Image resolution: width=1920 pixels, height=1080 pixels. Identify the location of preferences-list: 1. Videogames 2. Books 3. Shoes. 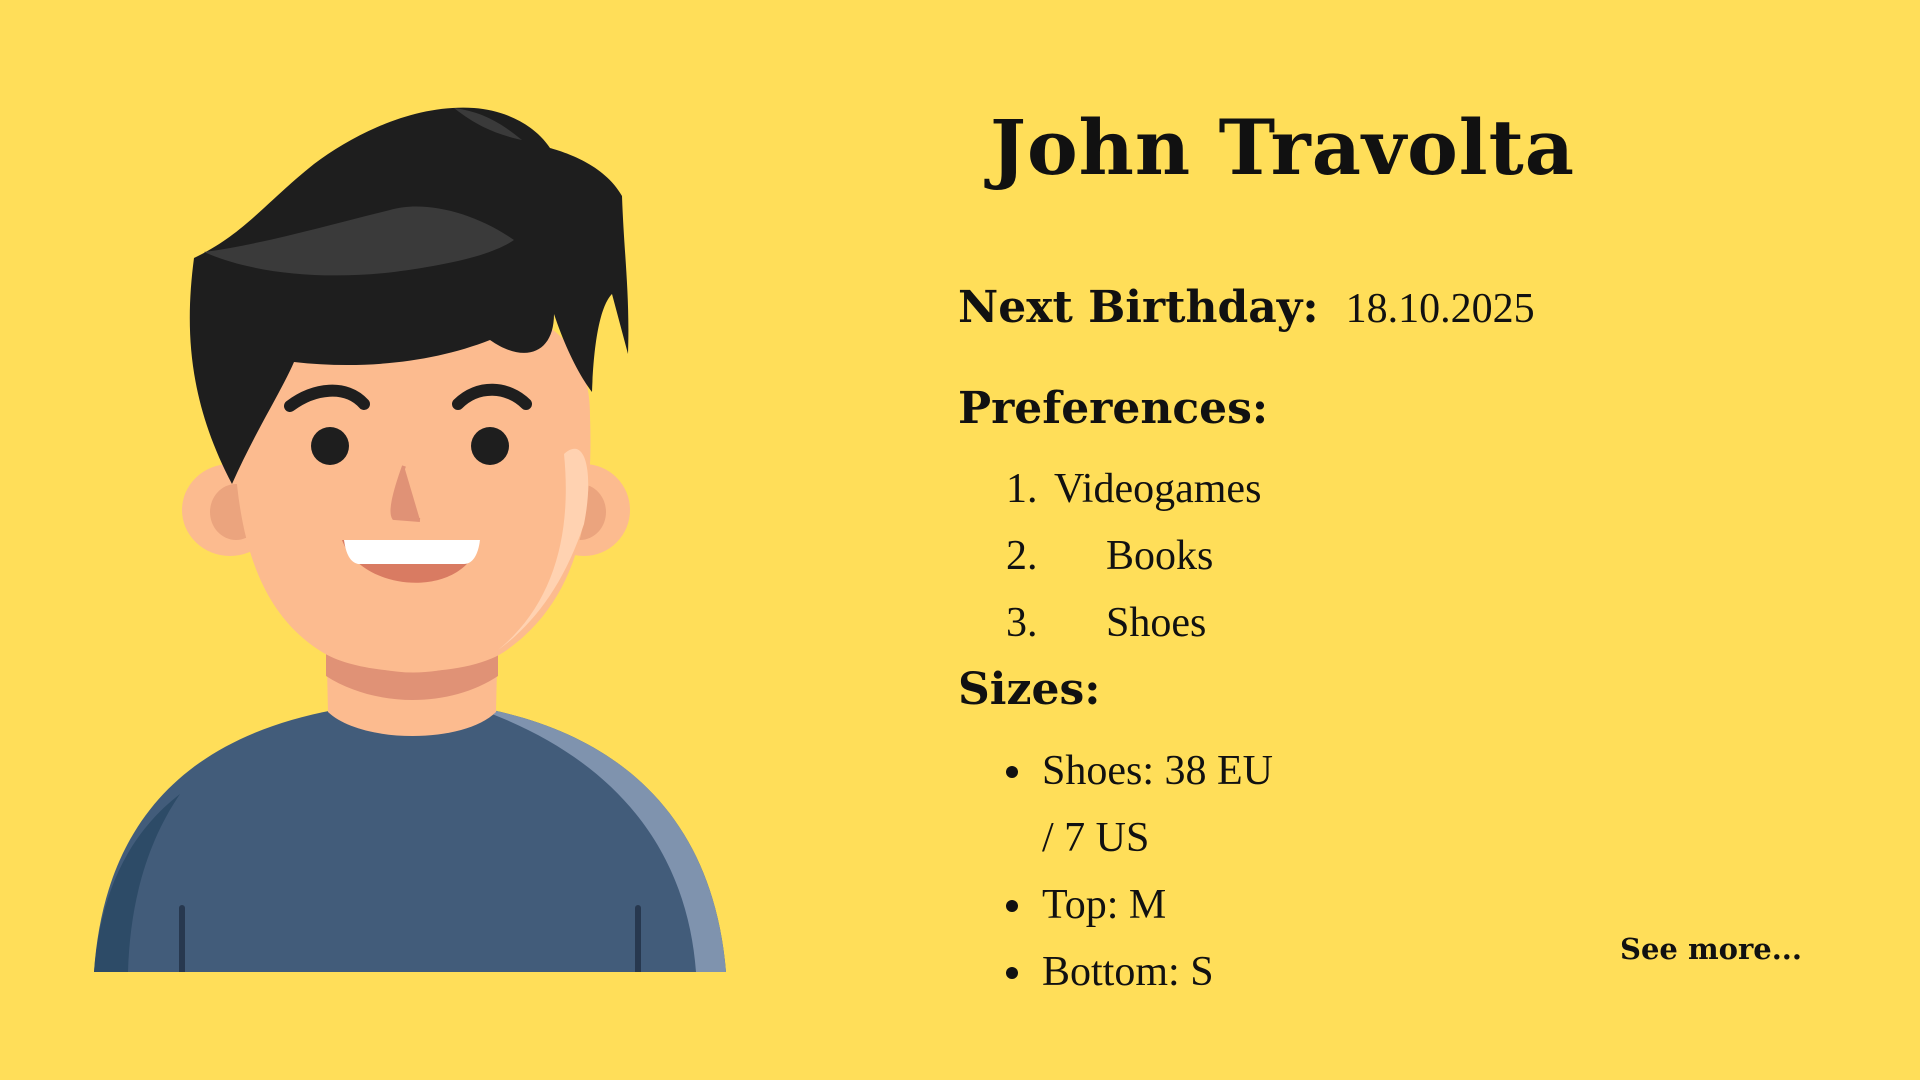
(1109, 561).